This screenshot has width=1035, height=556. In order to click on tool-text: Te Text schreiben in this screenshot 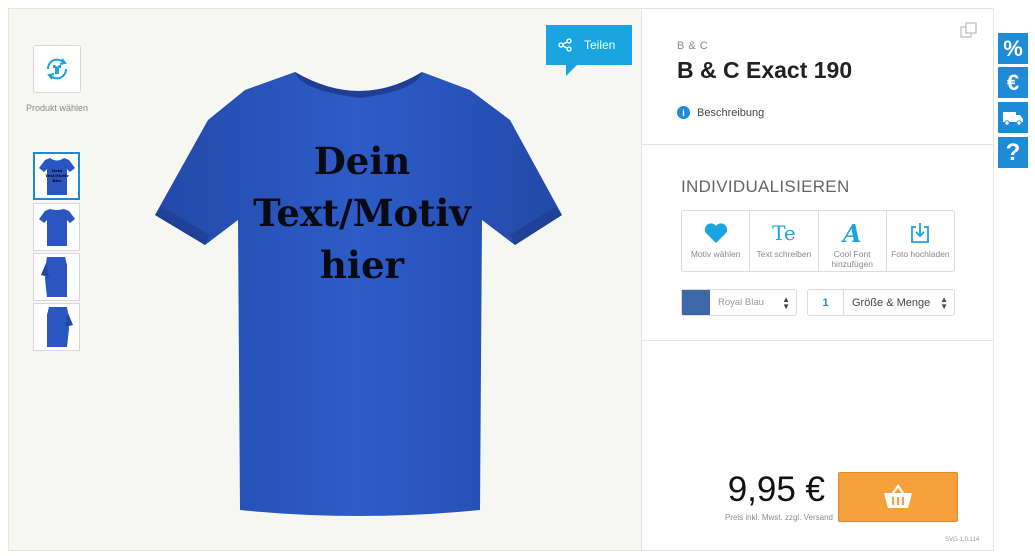, I will do `click(784, 241)`.